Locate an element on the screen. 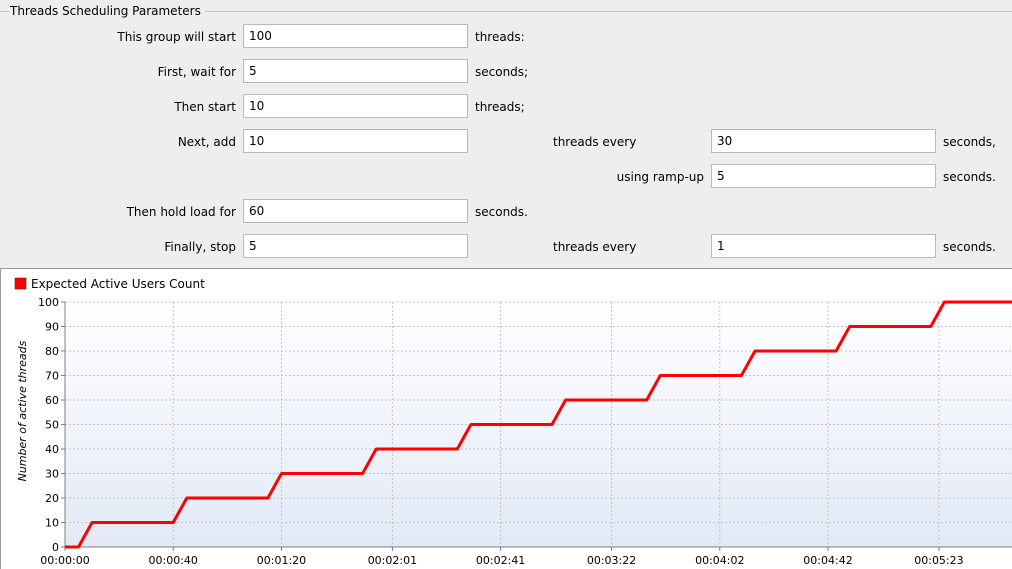  step-interval-input is located at coordinates (823, 141).